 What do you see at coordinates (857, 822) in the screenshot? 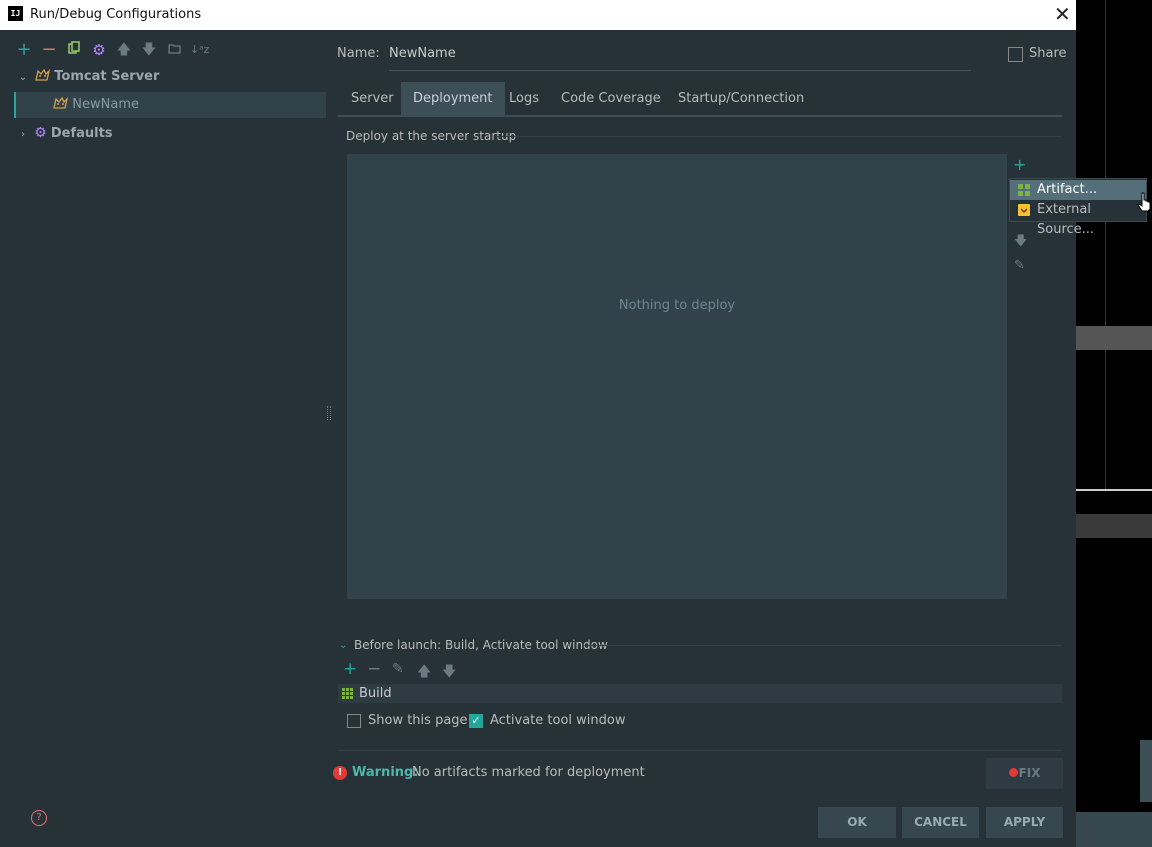
I see `ok-button: OK` at bounding box center [857, 822].